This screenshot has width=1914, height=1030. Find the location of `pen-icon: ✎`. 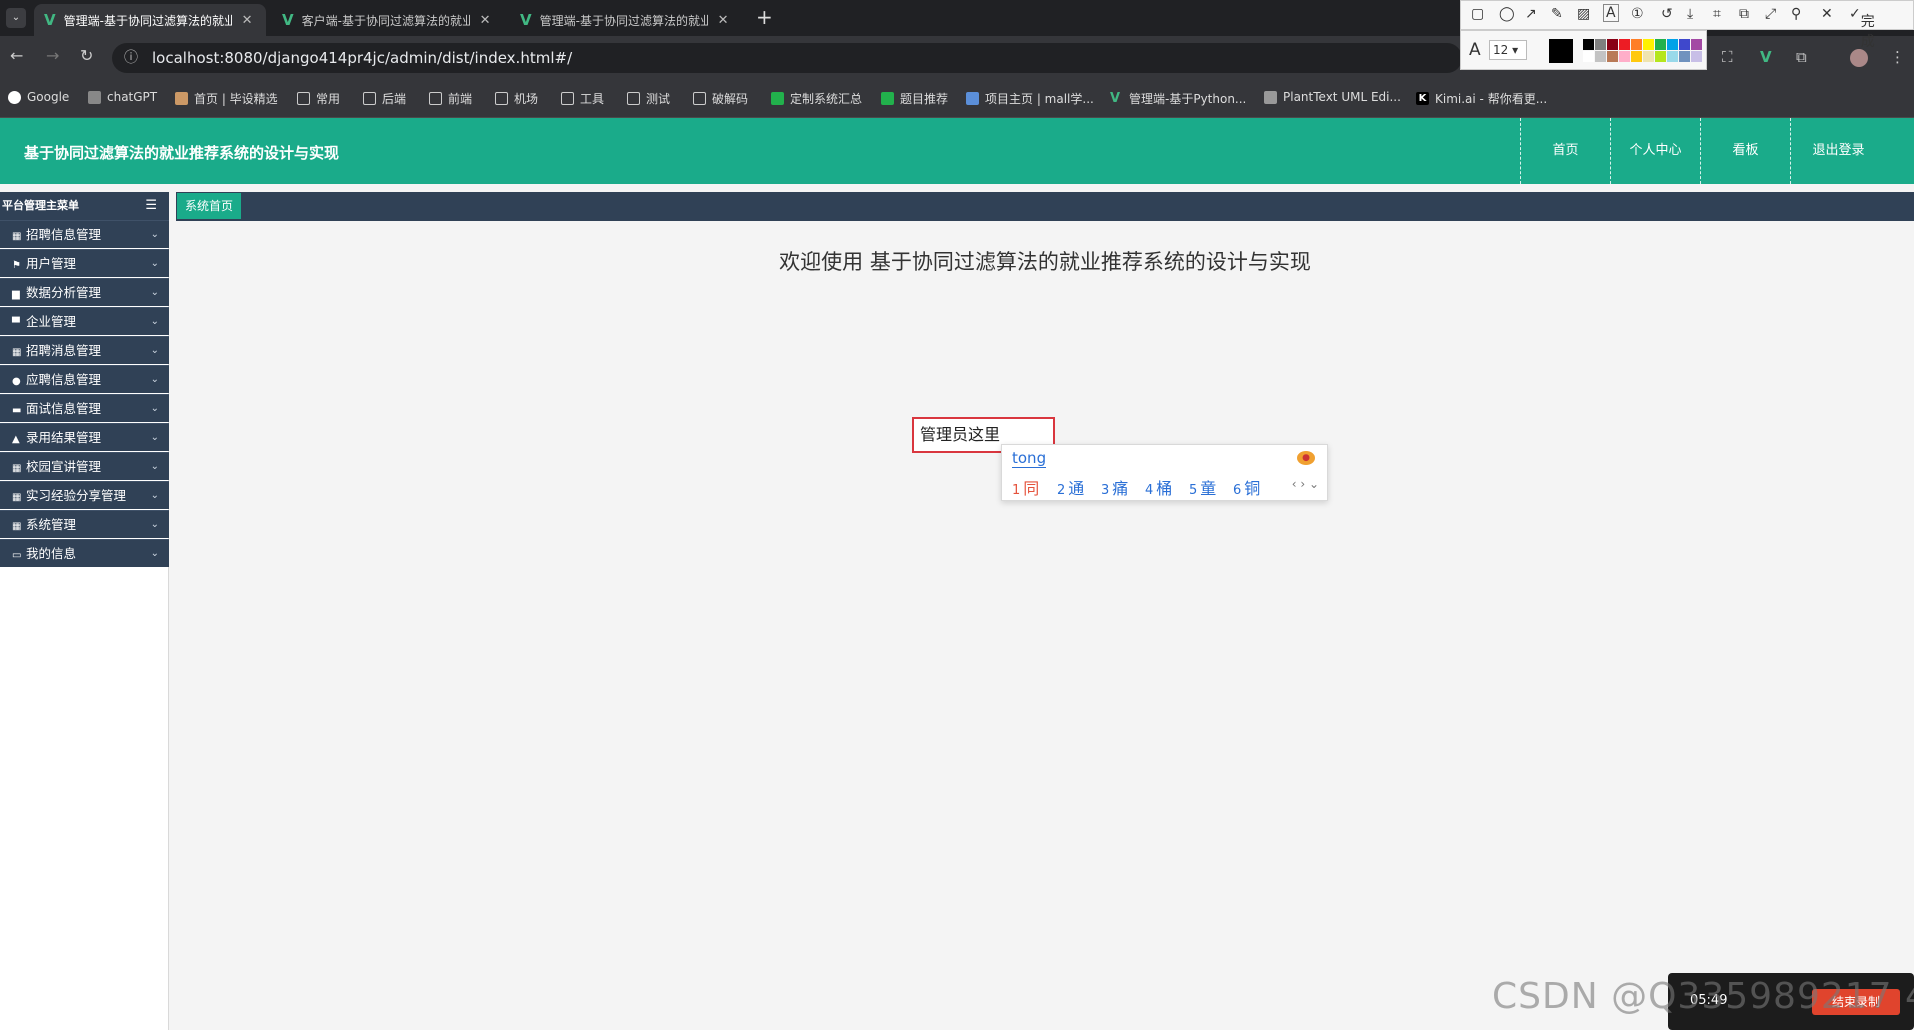

pen-icon: ✎ is located at coordinates (1557, 14).